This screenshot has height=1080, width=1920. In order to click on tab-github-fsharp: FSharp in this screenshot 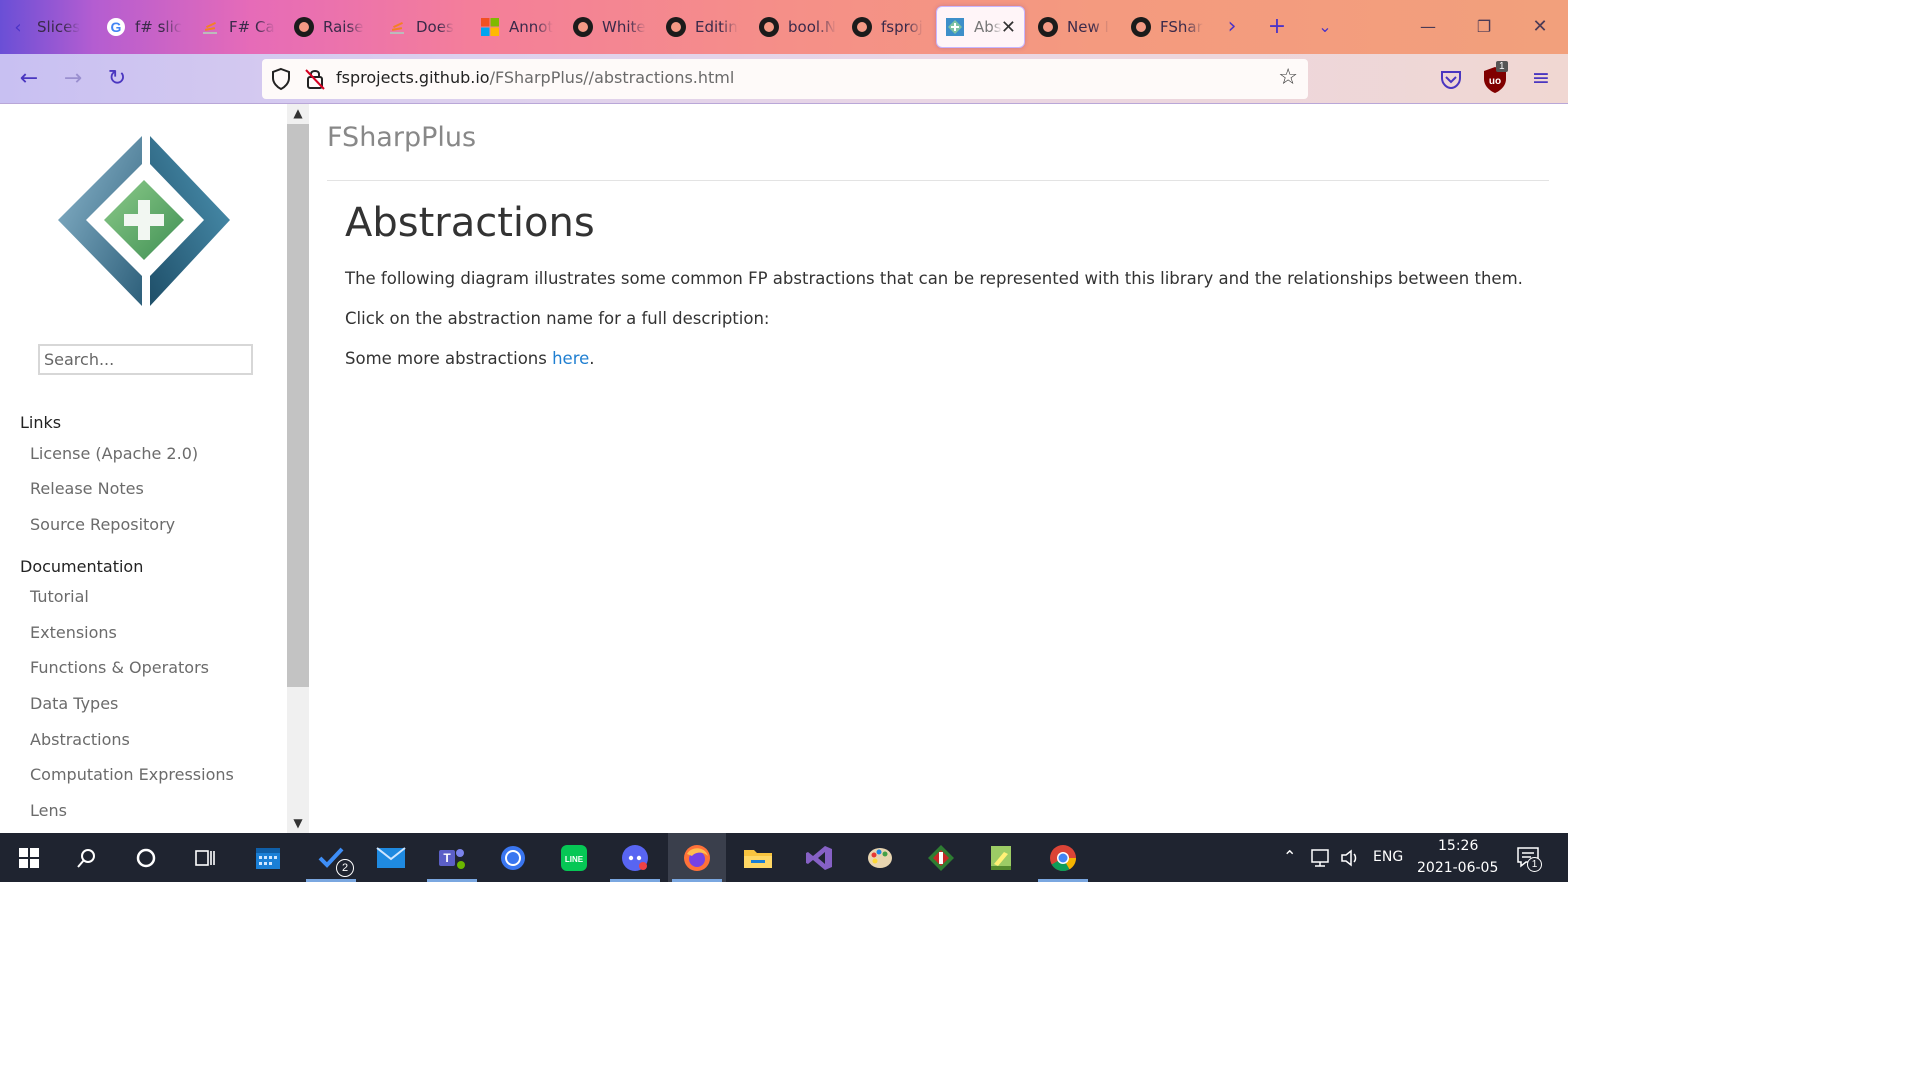, I will do `click(1167, 27)`.